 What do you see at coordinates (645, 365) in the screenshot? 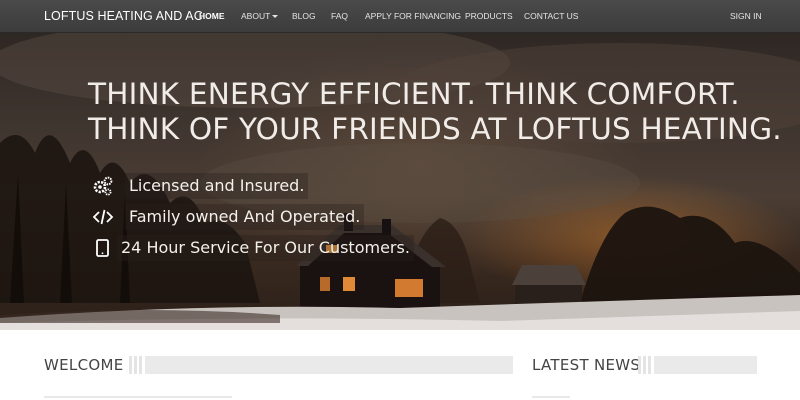
I see `news-divider-stripes` at bounding box center [645, 365].